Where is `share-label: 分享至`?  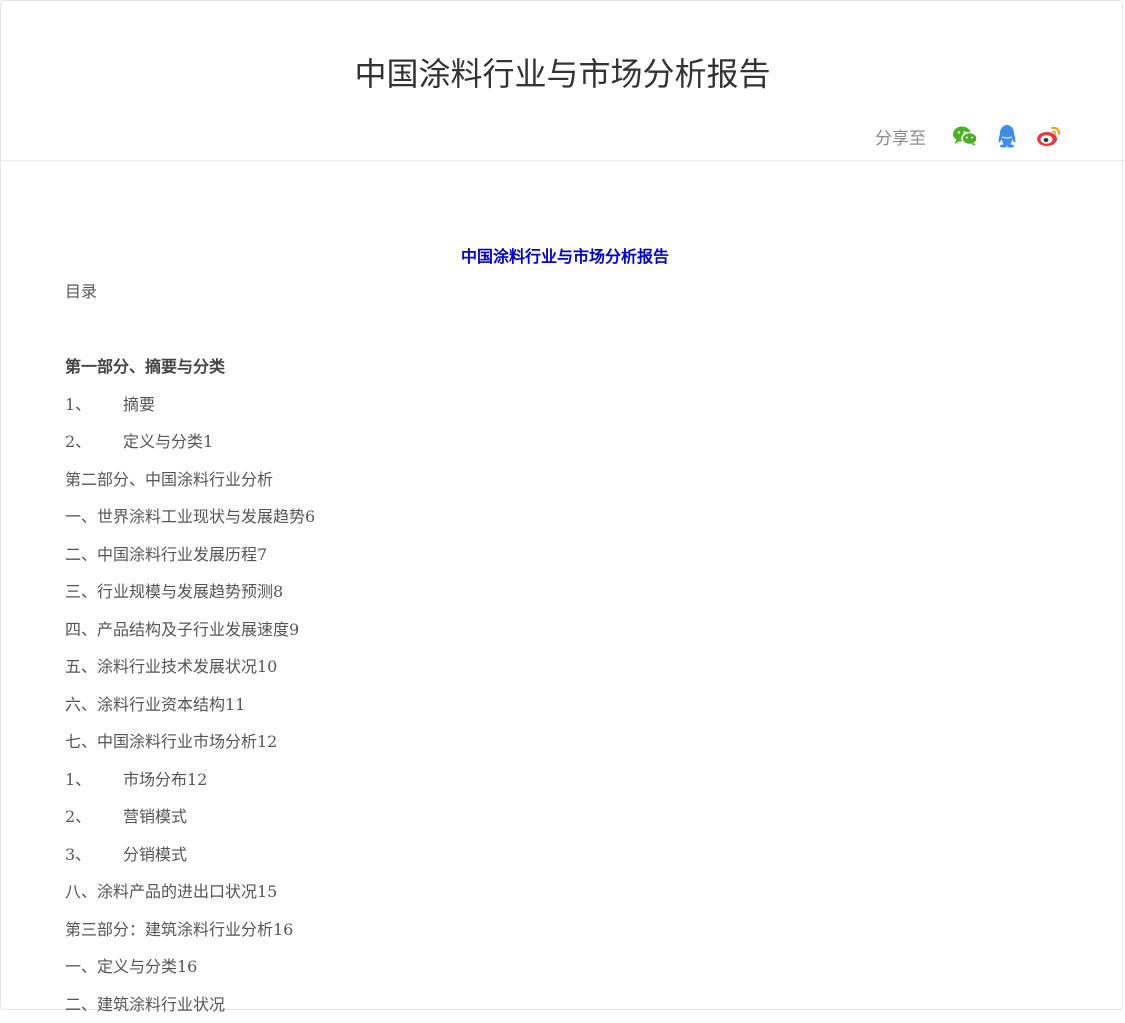
share-label: 分享至 is located at coordinates (900, 136).